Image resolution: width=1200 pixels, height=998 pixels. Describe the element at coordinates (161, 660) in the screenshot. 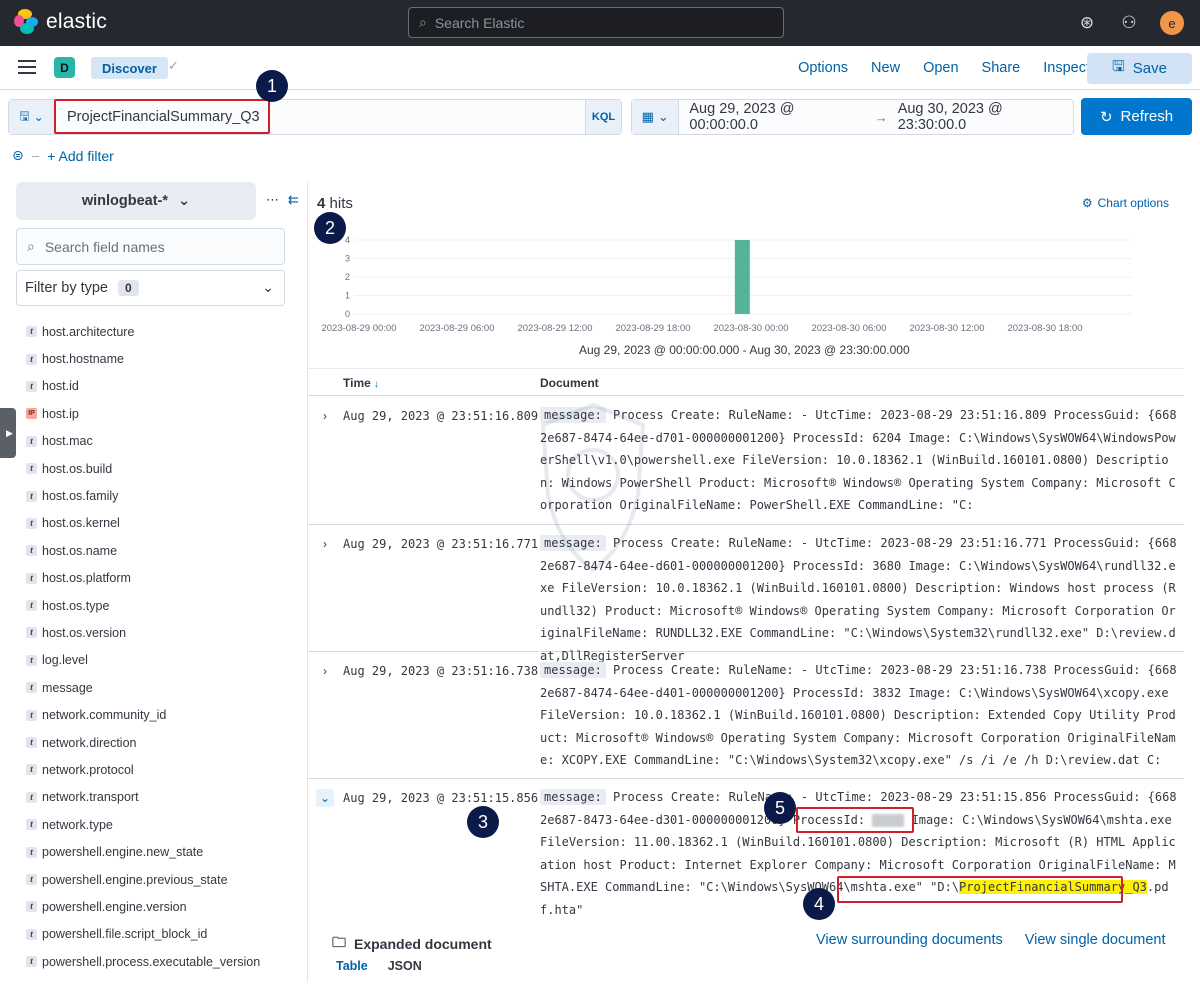

I see `field-list-item: t log.level` at that location.